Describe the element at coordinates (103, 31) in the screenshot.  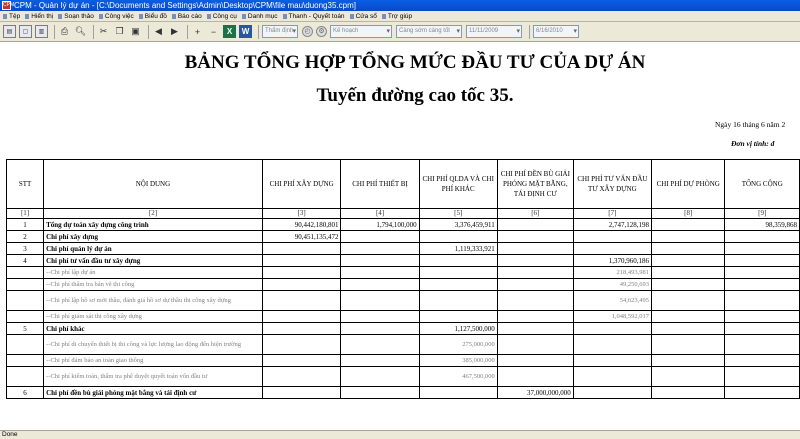
I see `cut-icon: ✂` at that location.